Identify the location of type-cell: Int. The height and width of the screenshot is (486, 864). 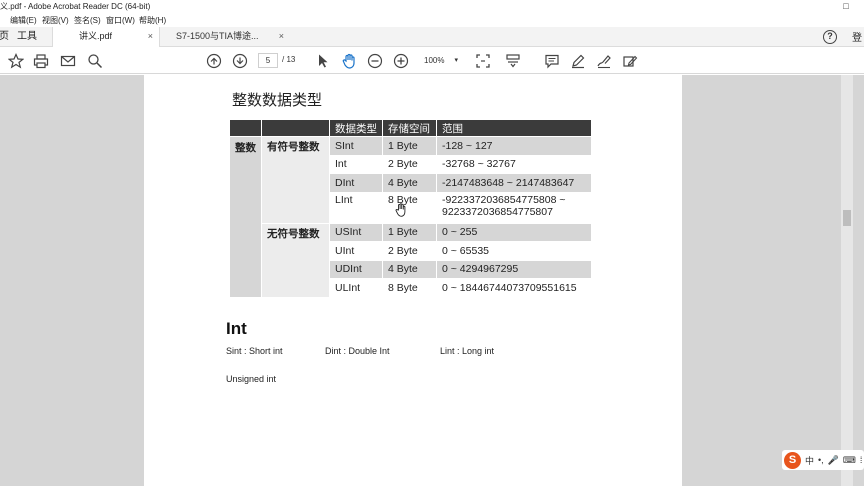
(356, 164).